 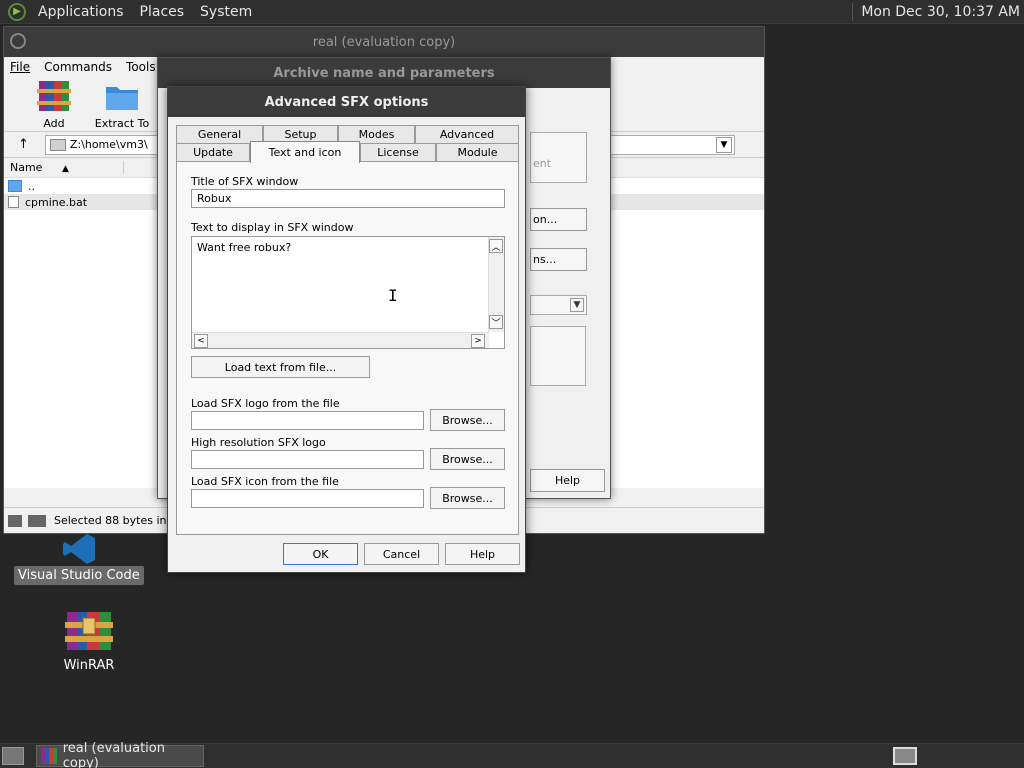 I want to click on archive-help-button: Help, so click(x=567, y=480).